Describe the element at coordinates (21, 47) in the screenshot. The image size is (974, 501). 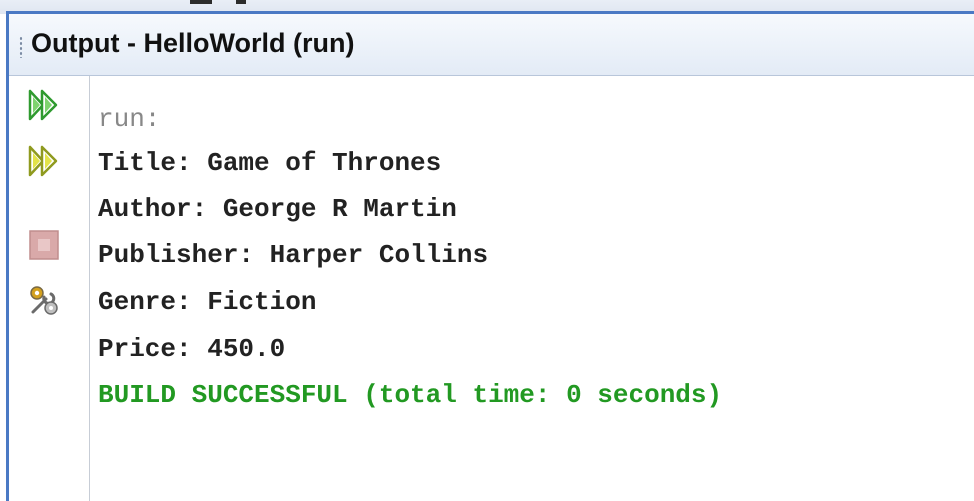
I see `drag-grip-icon` at that location.